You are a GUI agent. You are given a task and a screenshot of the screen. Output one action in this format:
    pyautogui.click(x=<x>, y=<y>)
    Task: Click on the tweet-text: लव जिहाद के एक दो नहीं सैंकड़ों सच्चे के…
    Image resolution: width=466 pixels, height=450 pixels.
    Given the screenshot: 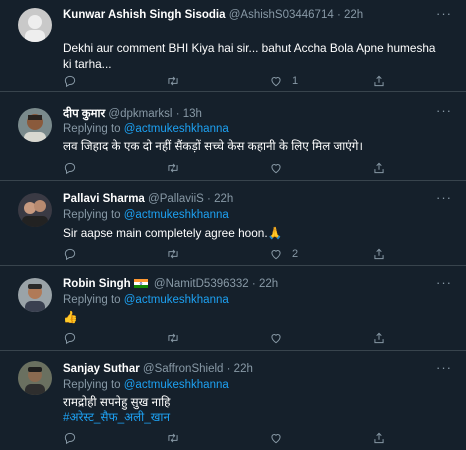 What is the action you would take?
    pyautogui.click(x=213, y=146)
    